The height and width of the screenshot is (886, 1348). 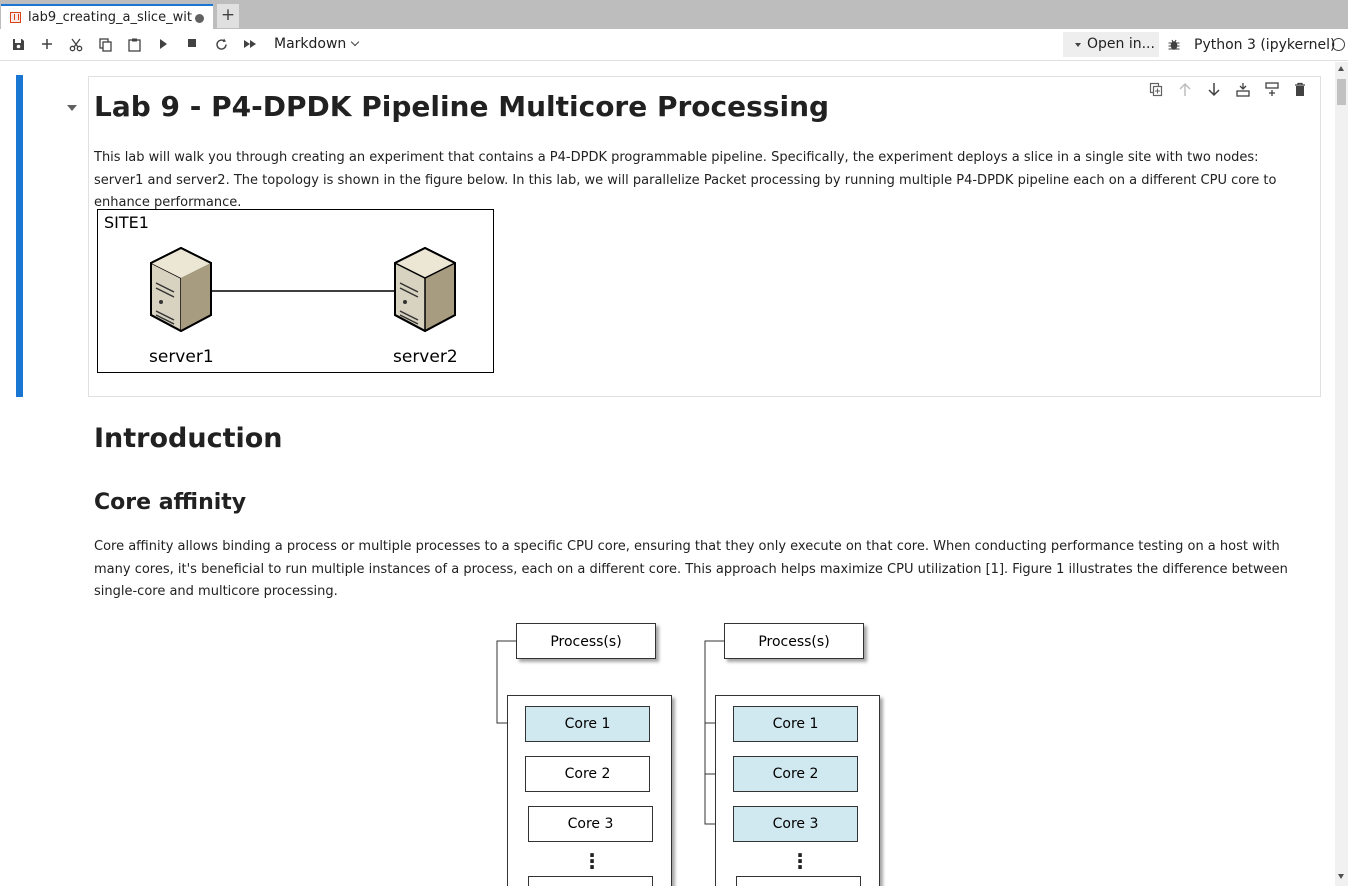 What do you see at coordinates (1214, 90) in the screenshot?
I see `arrow-down-icon` at bounding box center [1214, 90].